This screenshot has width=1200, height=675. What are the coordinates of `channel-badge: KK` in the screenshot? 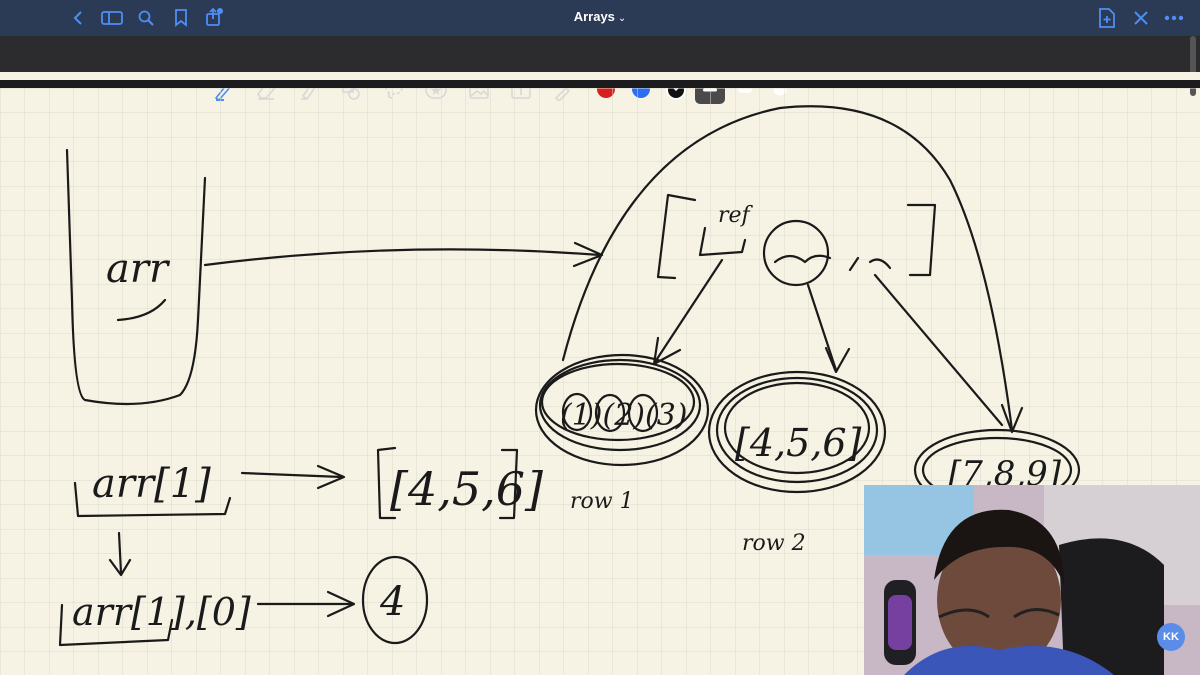 It's located at (1171, 637).